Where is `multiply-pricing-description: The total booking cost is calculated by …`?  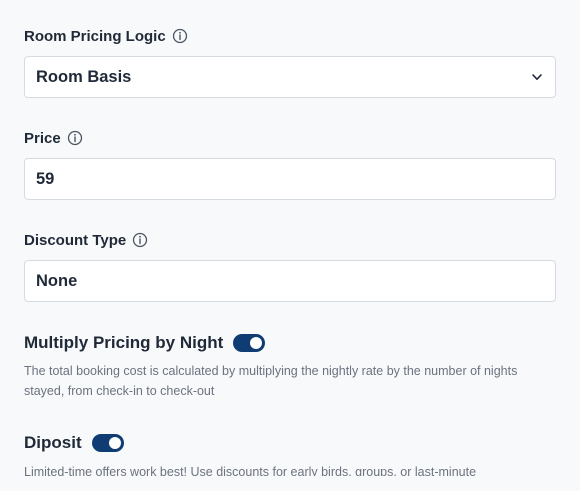 multiply-pricing-description: The total booking cost is calculated by … is located at coordinates (271, 381).